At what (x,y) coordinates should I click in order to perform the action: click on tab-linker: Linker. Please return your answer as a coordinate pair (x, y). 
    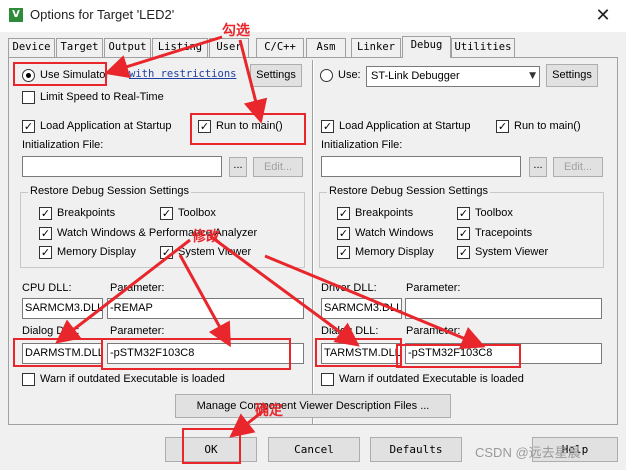
    Looking at the image, I should click on (376, 47).